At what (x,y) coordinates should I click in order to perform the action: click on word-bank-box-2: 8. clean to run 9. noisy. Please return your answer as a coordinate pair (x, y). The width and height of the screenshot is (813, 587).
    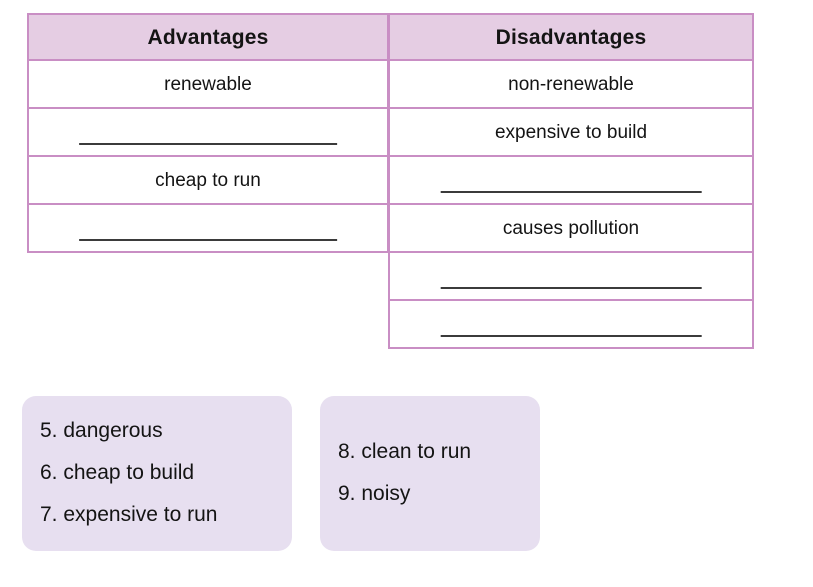
    Looking at the image, I should click on (430, 473).